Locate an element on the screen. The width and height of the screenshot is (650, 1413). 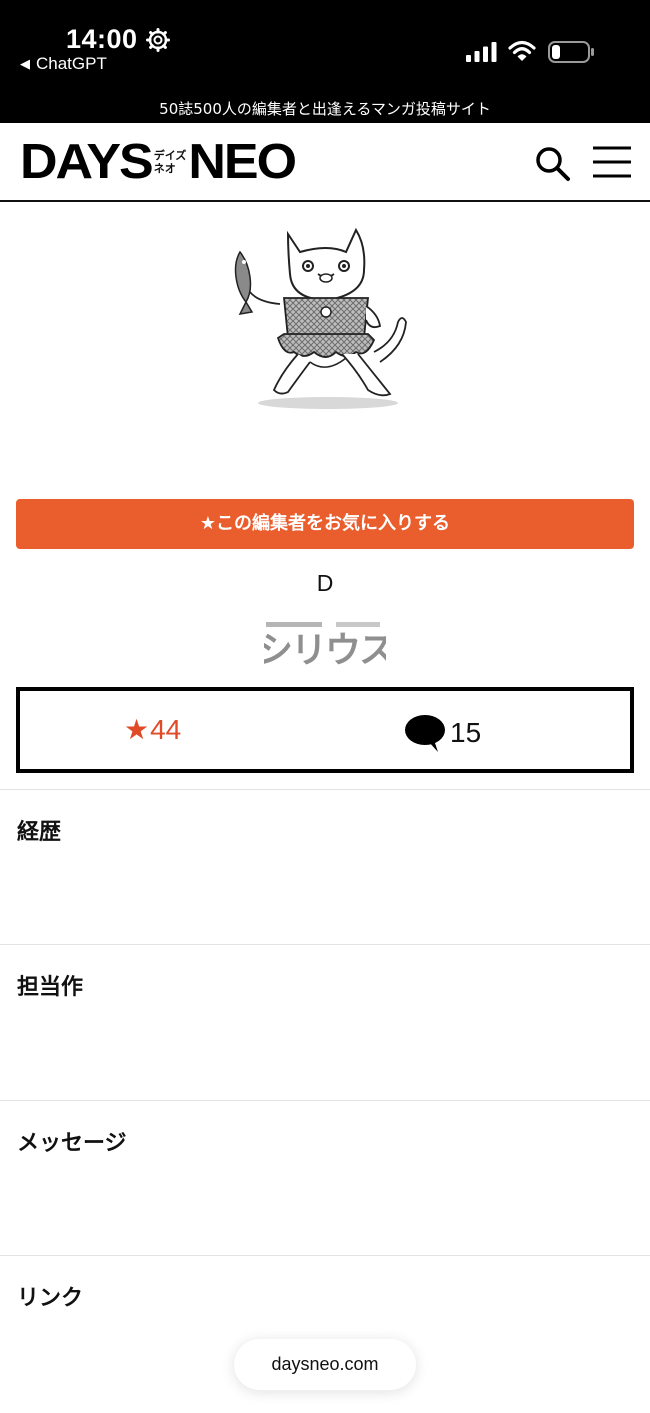
editor-stats-box: ★44 15 is located at coordinates (325, 730).